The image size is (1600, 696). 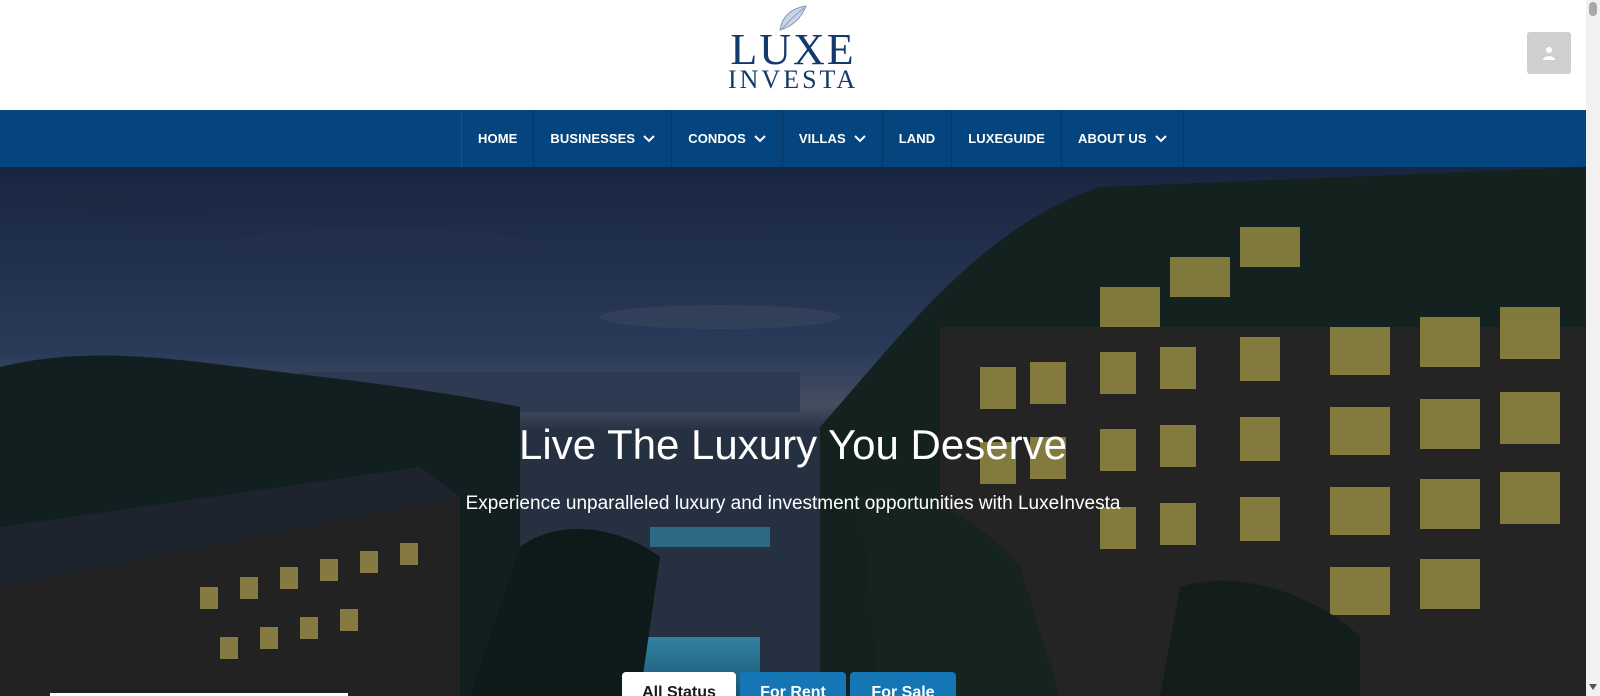 What do you see at coordinates (793, 690) in the screenshot?
I see `tab-label: For Rent` at bounding box center [793, 690].